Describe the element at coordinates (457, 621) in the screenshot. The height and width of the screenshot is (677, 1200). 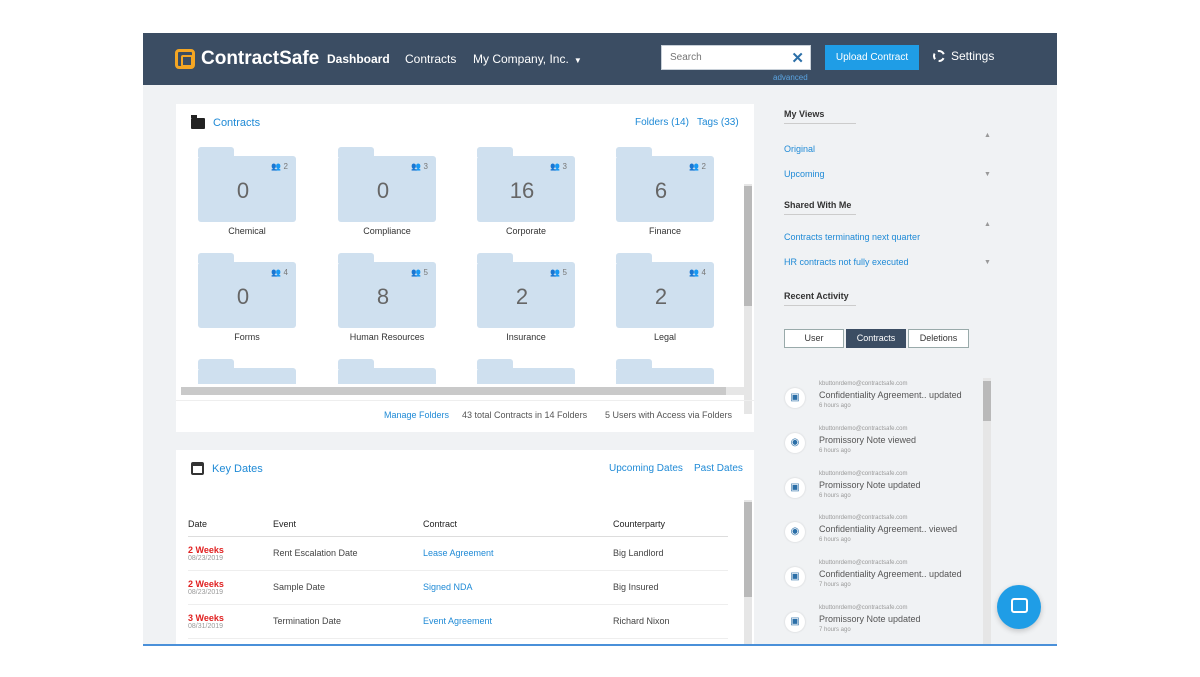
I see `contract-link: Event Agreement` at that location.